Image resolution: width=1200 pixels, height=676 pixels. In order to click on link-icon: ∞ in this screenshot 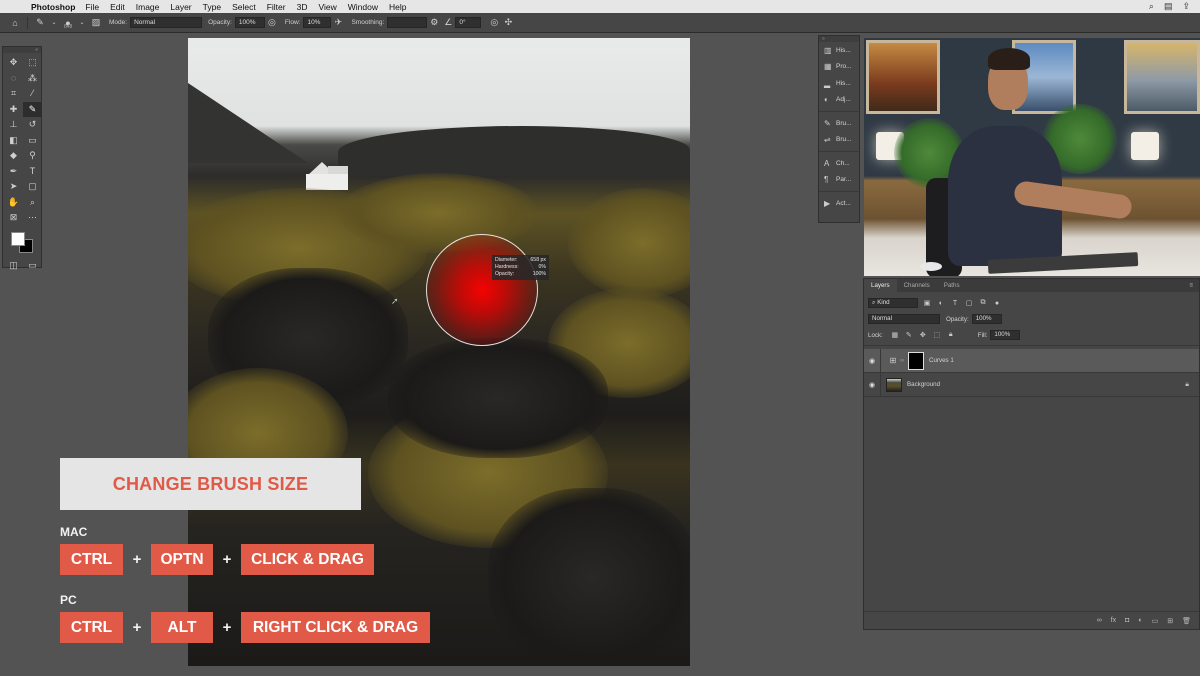, I will do `click(904, 361)`.